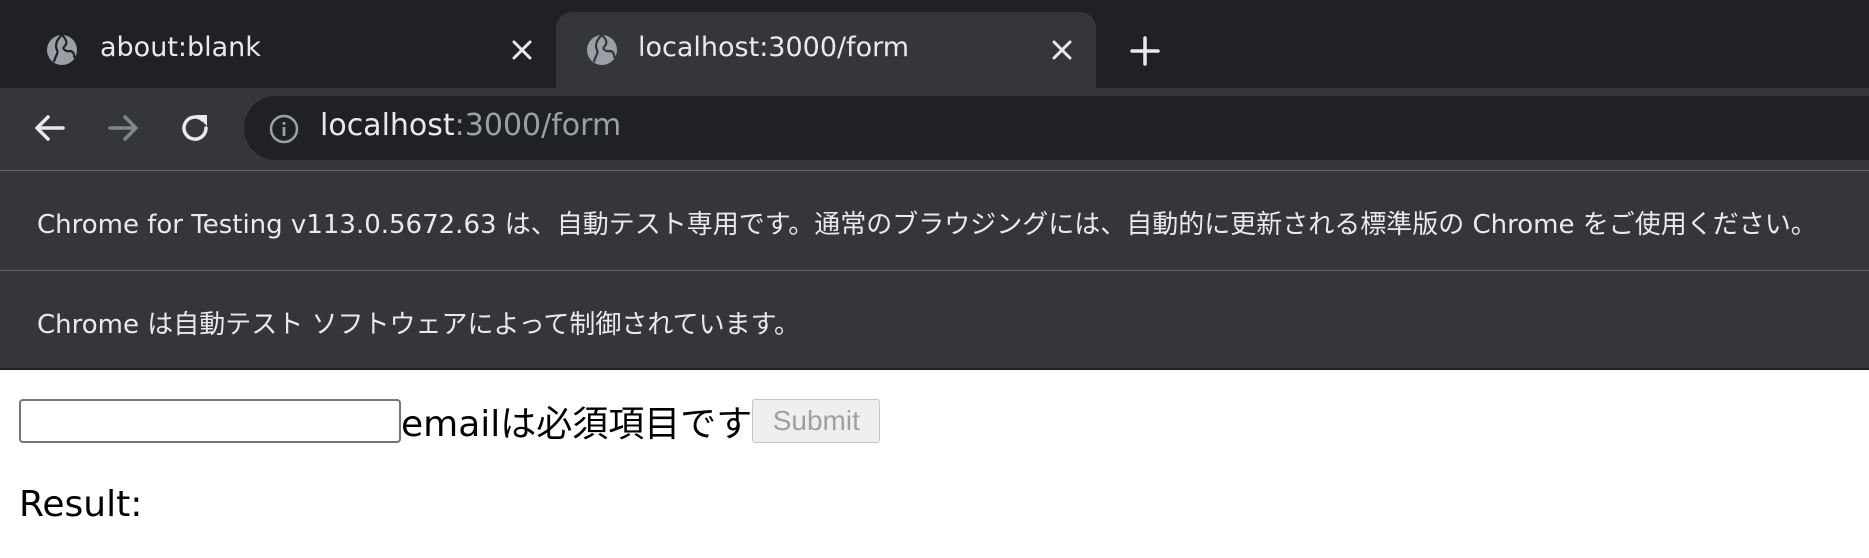 The height and width of the screenshot is (558, 1869). I want to click on tab-localhost-form: localhost:3000/form, so click(826, 50).